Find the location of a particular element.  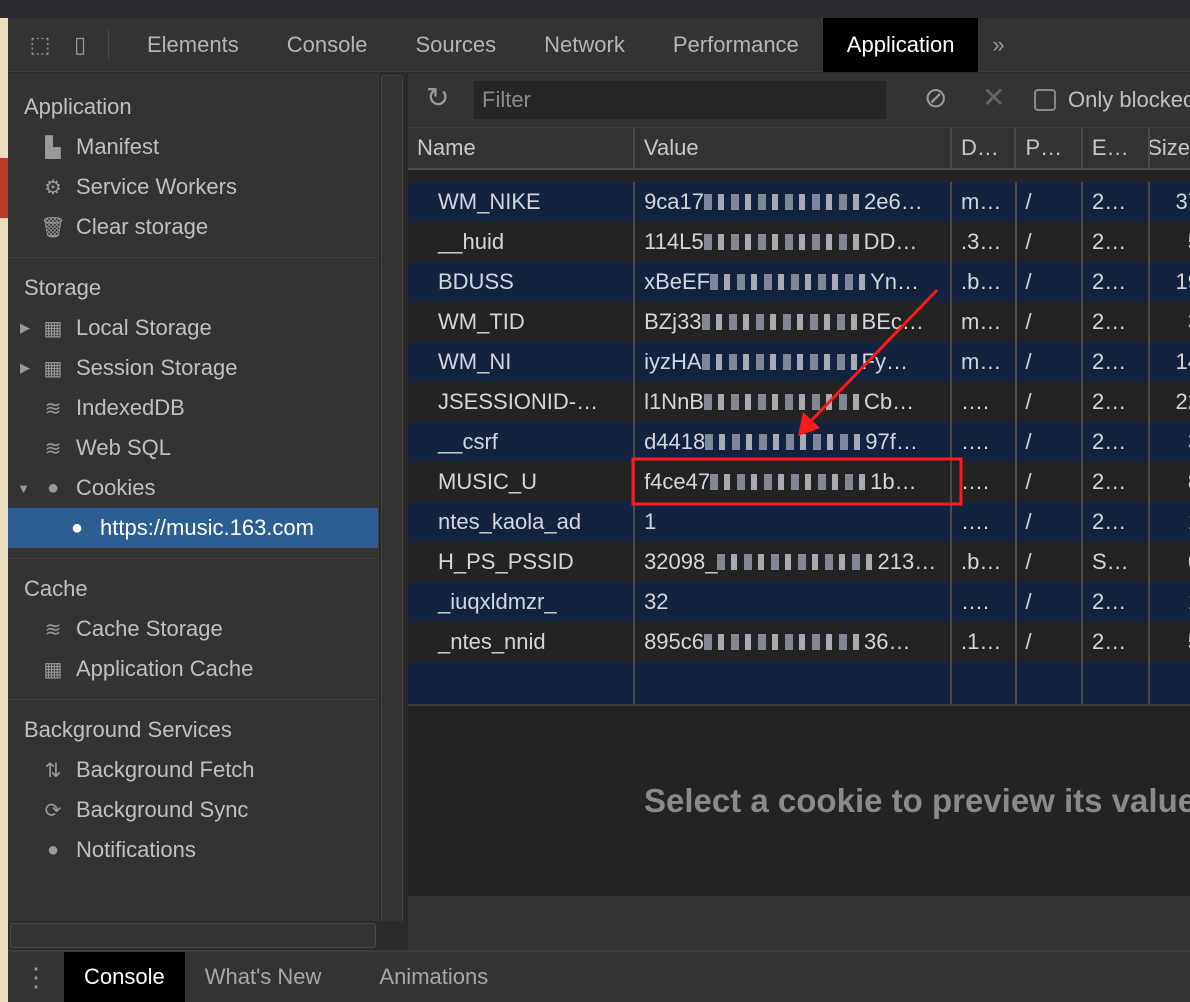

sidebar-item-label: IndexedDB is located at coordinates (130, 407).